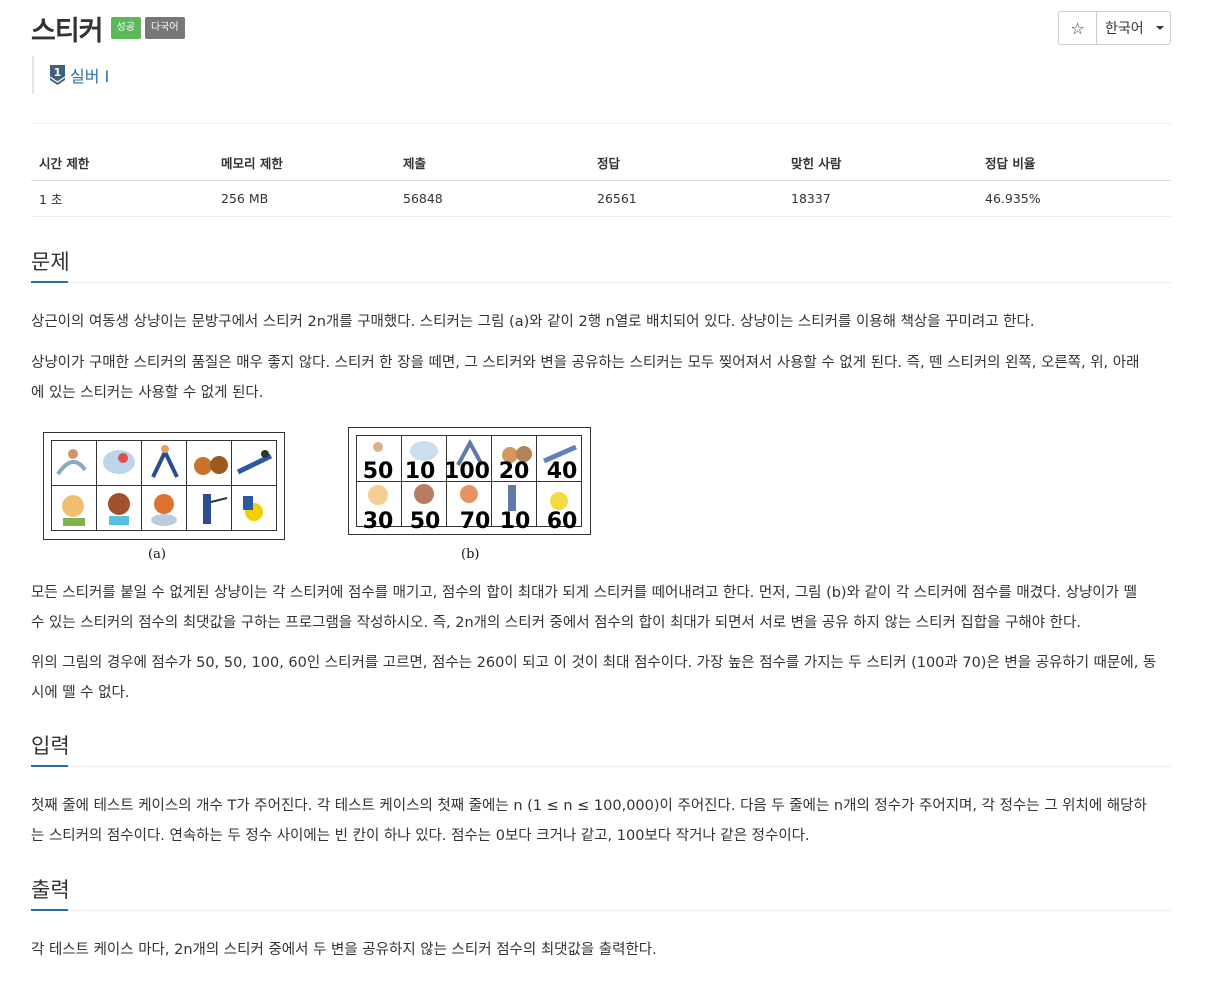  Describe the element at coordinates (378, 471) in the screenshot. I see `score-top-1: 50` at that location.